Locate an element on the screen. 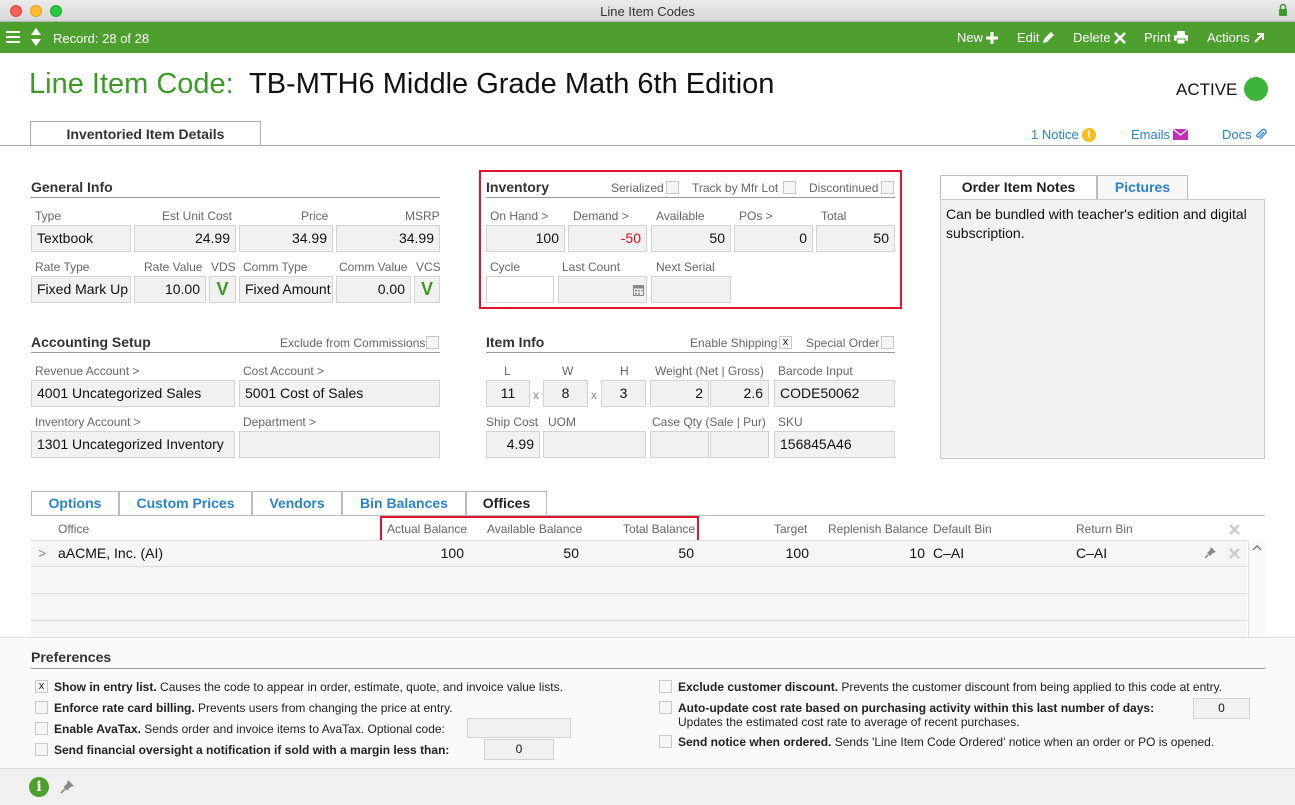 The width and height of the screenshot is (1295, 805). discontinued-checkbox is located at coordinates (887, 187).